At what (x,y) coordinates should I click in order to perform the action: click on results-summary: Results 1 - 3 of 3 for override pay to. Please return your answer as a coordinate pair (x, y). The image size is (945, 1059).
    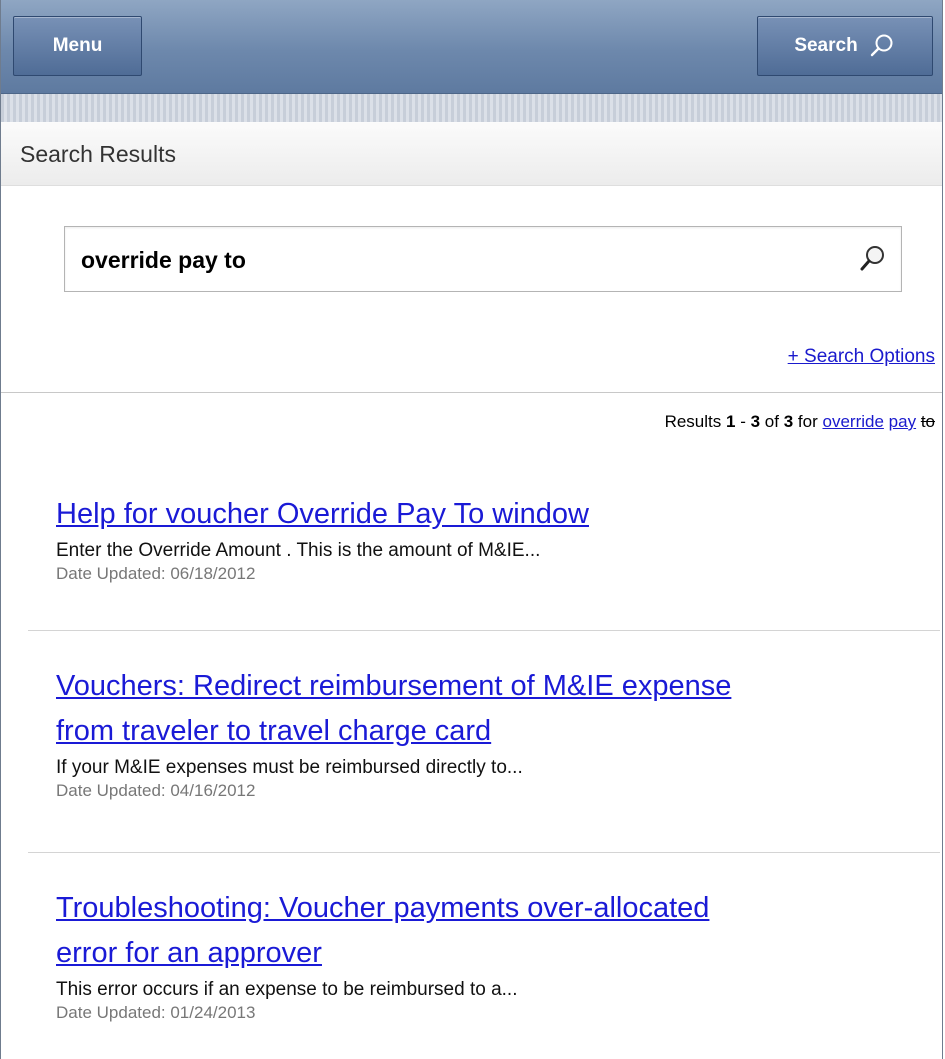
    Looking at the image, I should click on (800, 422).